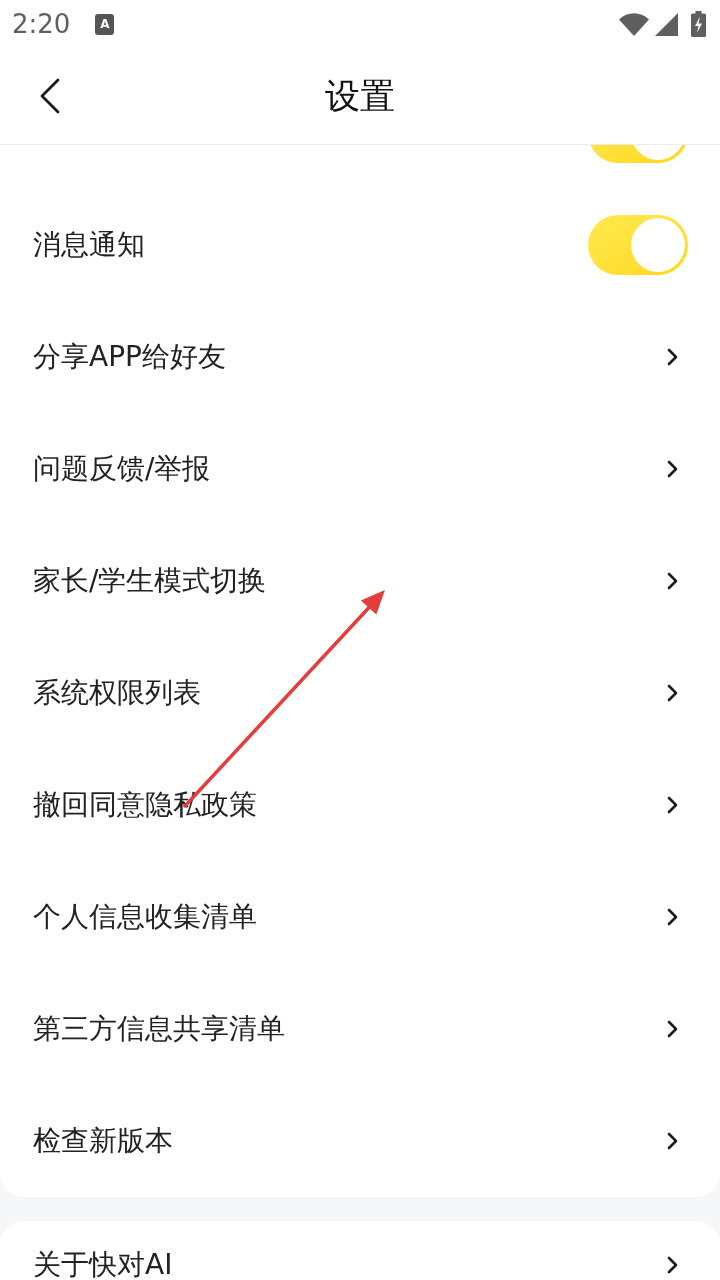  What do you see at coordinates (638, 245) in the screenshot?
I see `toggle-switch` at bounding box center [638, 245].